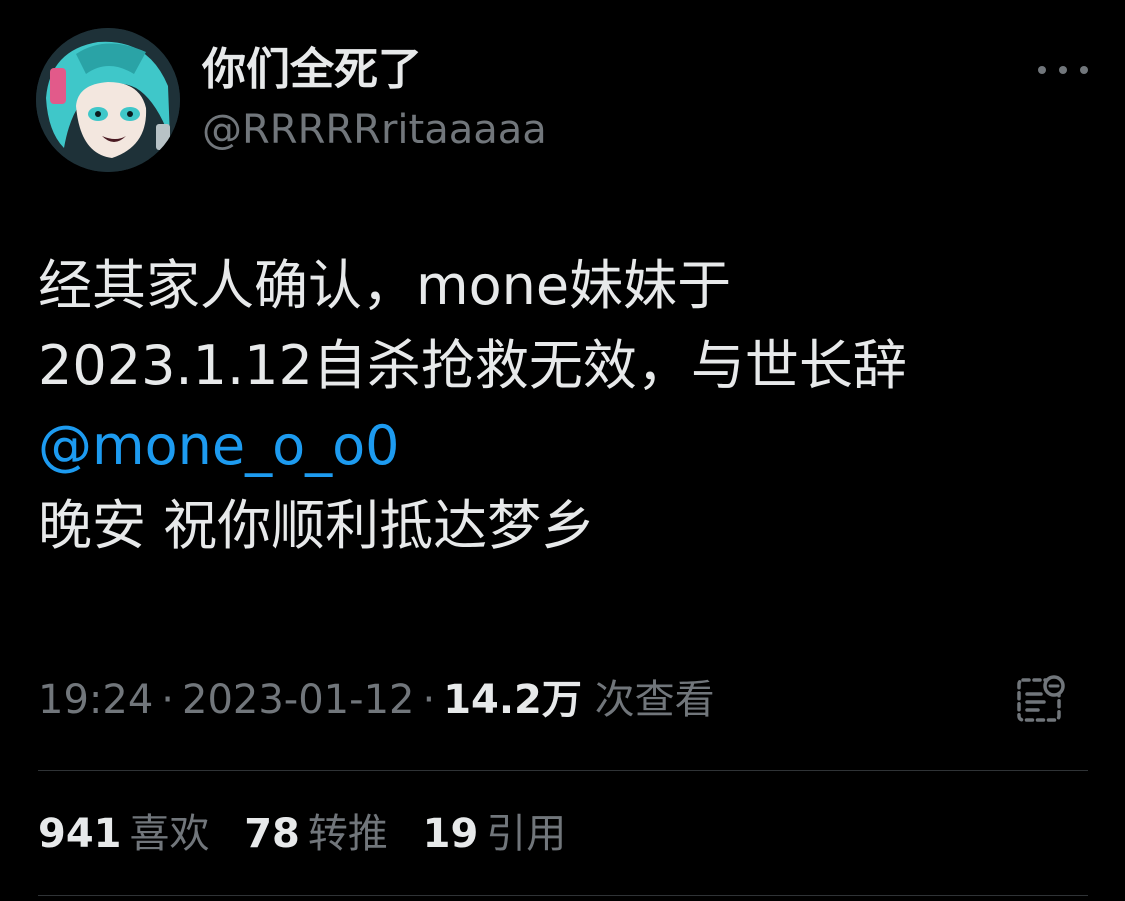  What do you see at coordinates (385, 285) in the screenshot?
I see `tweet-text-line: 经其家人确认，mone妹妹于` at bounding box center [385, 285].